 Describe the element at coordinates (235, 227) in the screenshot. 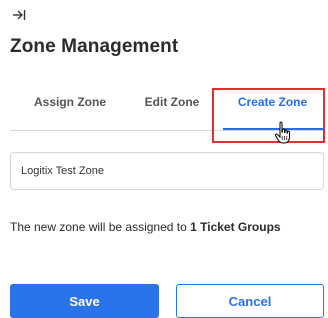

I see `ticket-group-count: 1 Ticket Groups` at that location.